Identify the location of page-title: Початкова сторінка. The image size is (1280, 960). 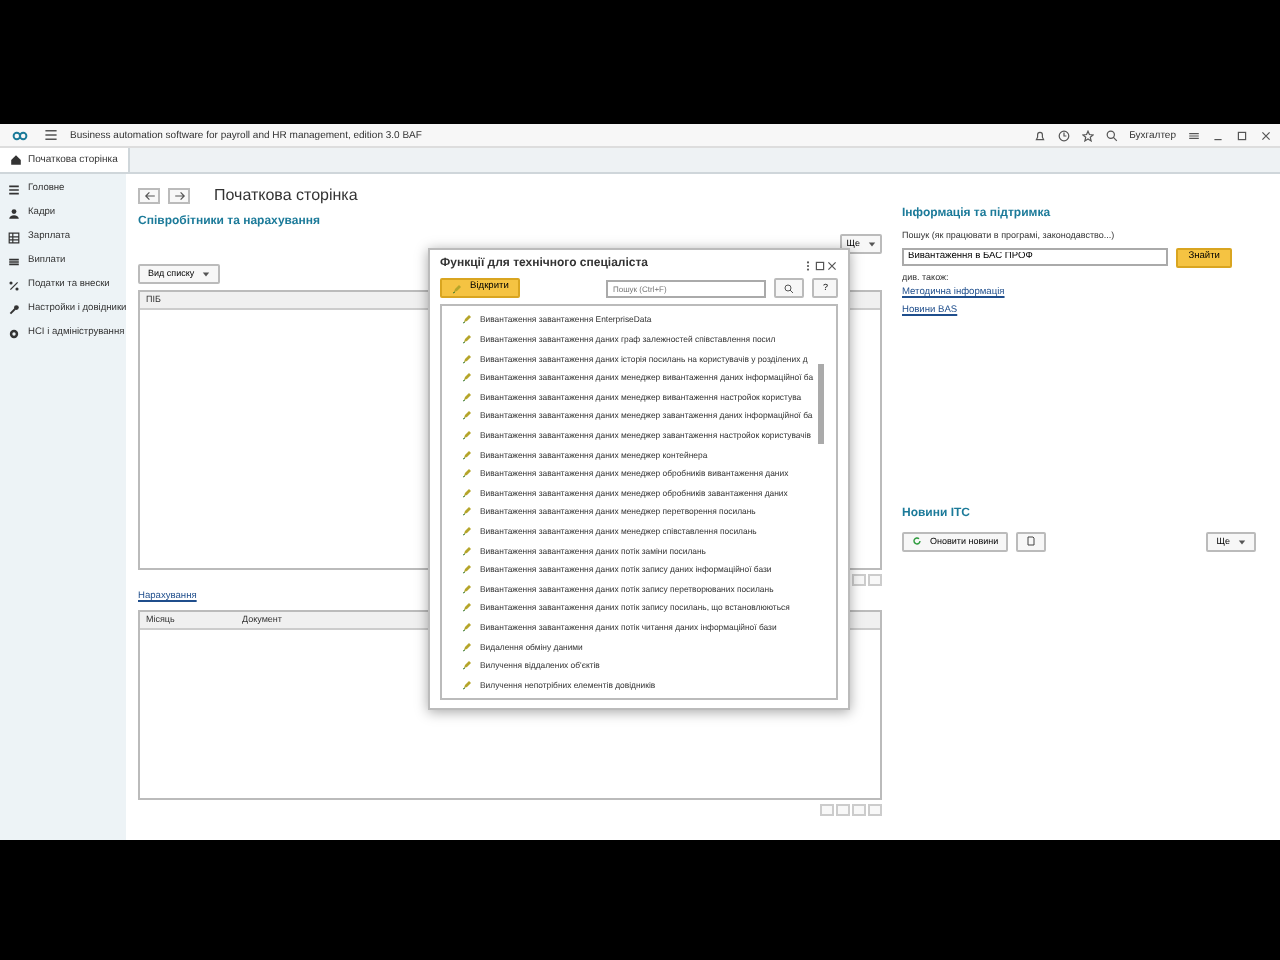
(286, 196).